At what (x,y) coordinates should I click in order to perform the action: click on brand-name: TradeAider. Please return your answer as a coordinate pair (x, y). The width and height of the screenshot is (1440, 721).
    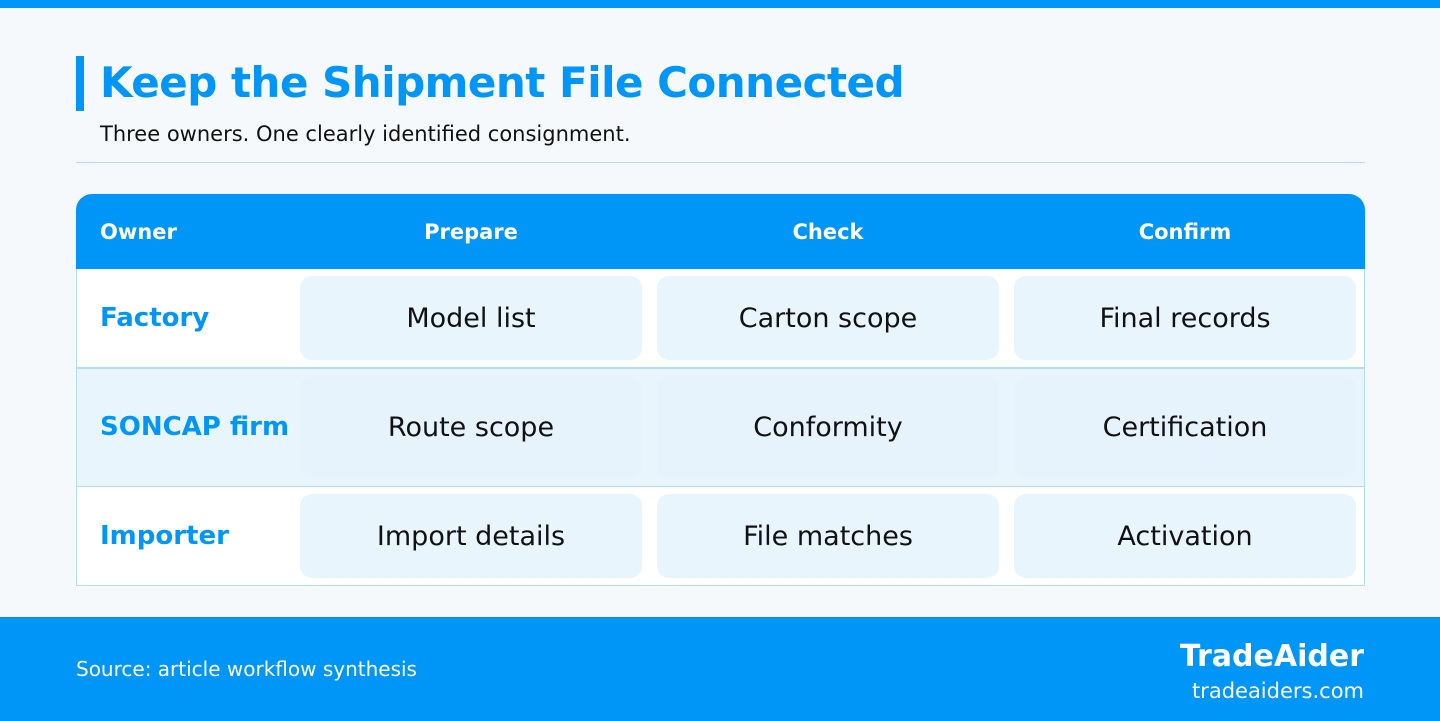
    Looking at the image, I should click on (1271, 656).